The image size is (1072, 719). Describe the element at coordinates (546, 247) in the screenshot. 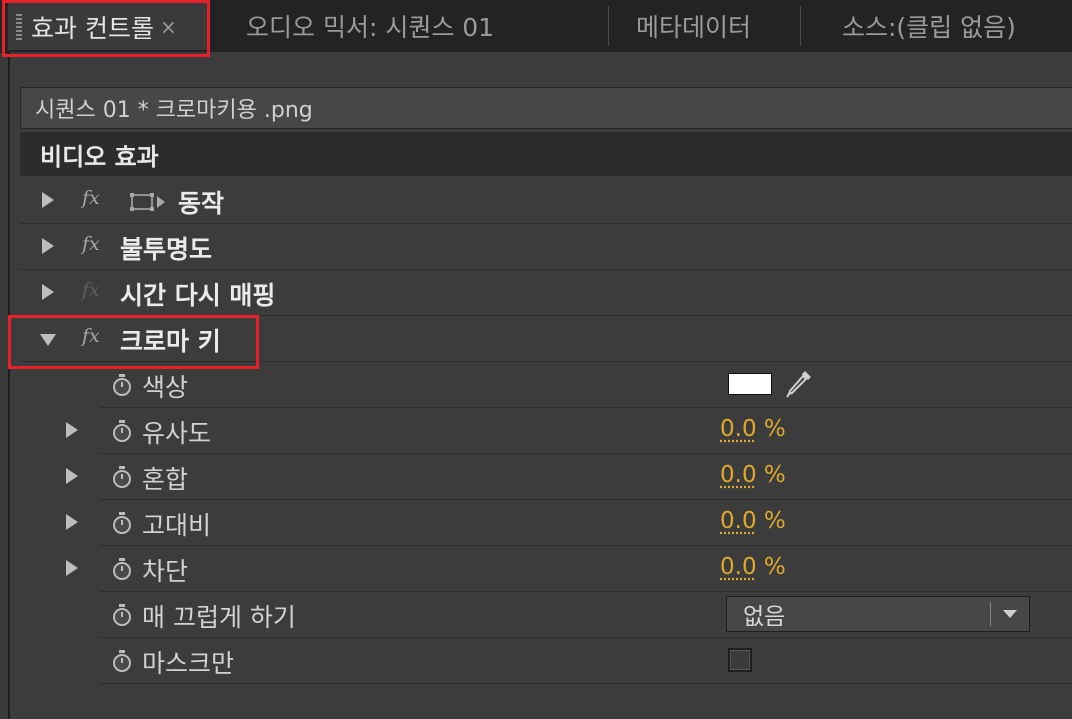

I see `effect-row-opacity: fx 불투명도` at that location.